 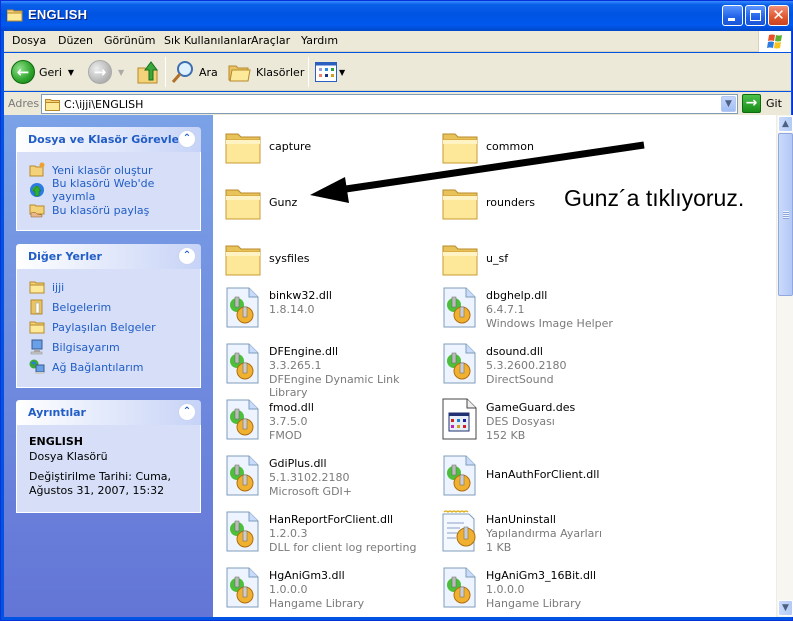 I want to click on task-share-folder: Bu klasörü paylaş, so click(x=114, y=210).